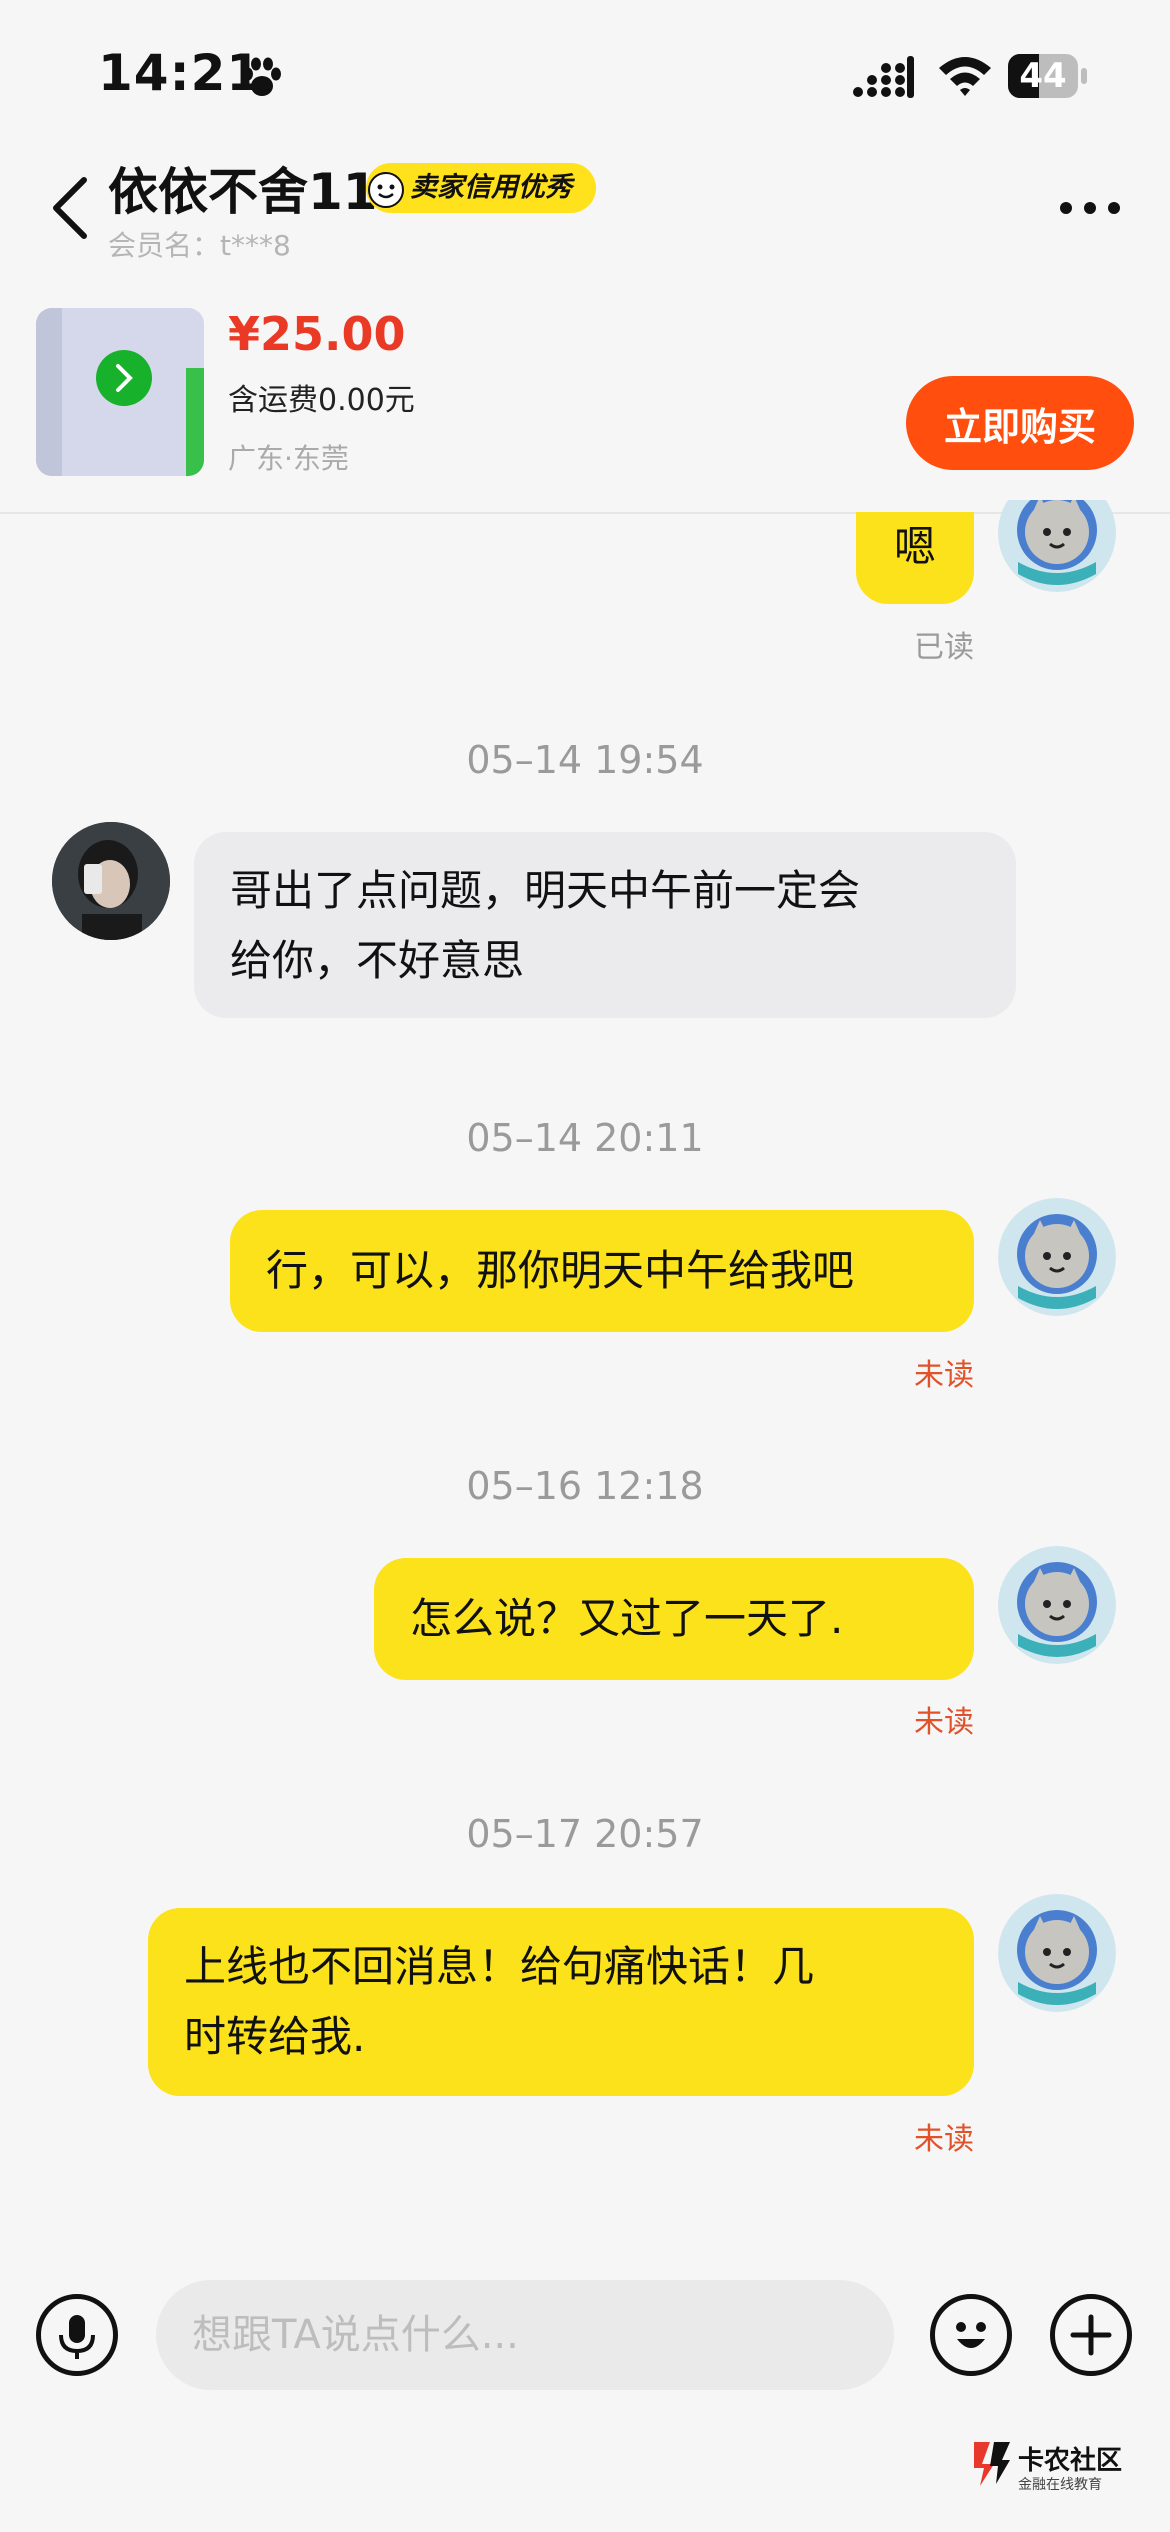 The height and width of the screenshot is (2532, 1170). What do you see at coordinates (288, 458) in the screenshot?
I see `product-location: 广东·东莞` at bounding box center [288, 458].